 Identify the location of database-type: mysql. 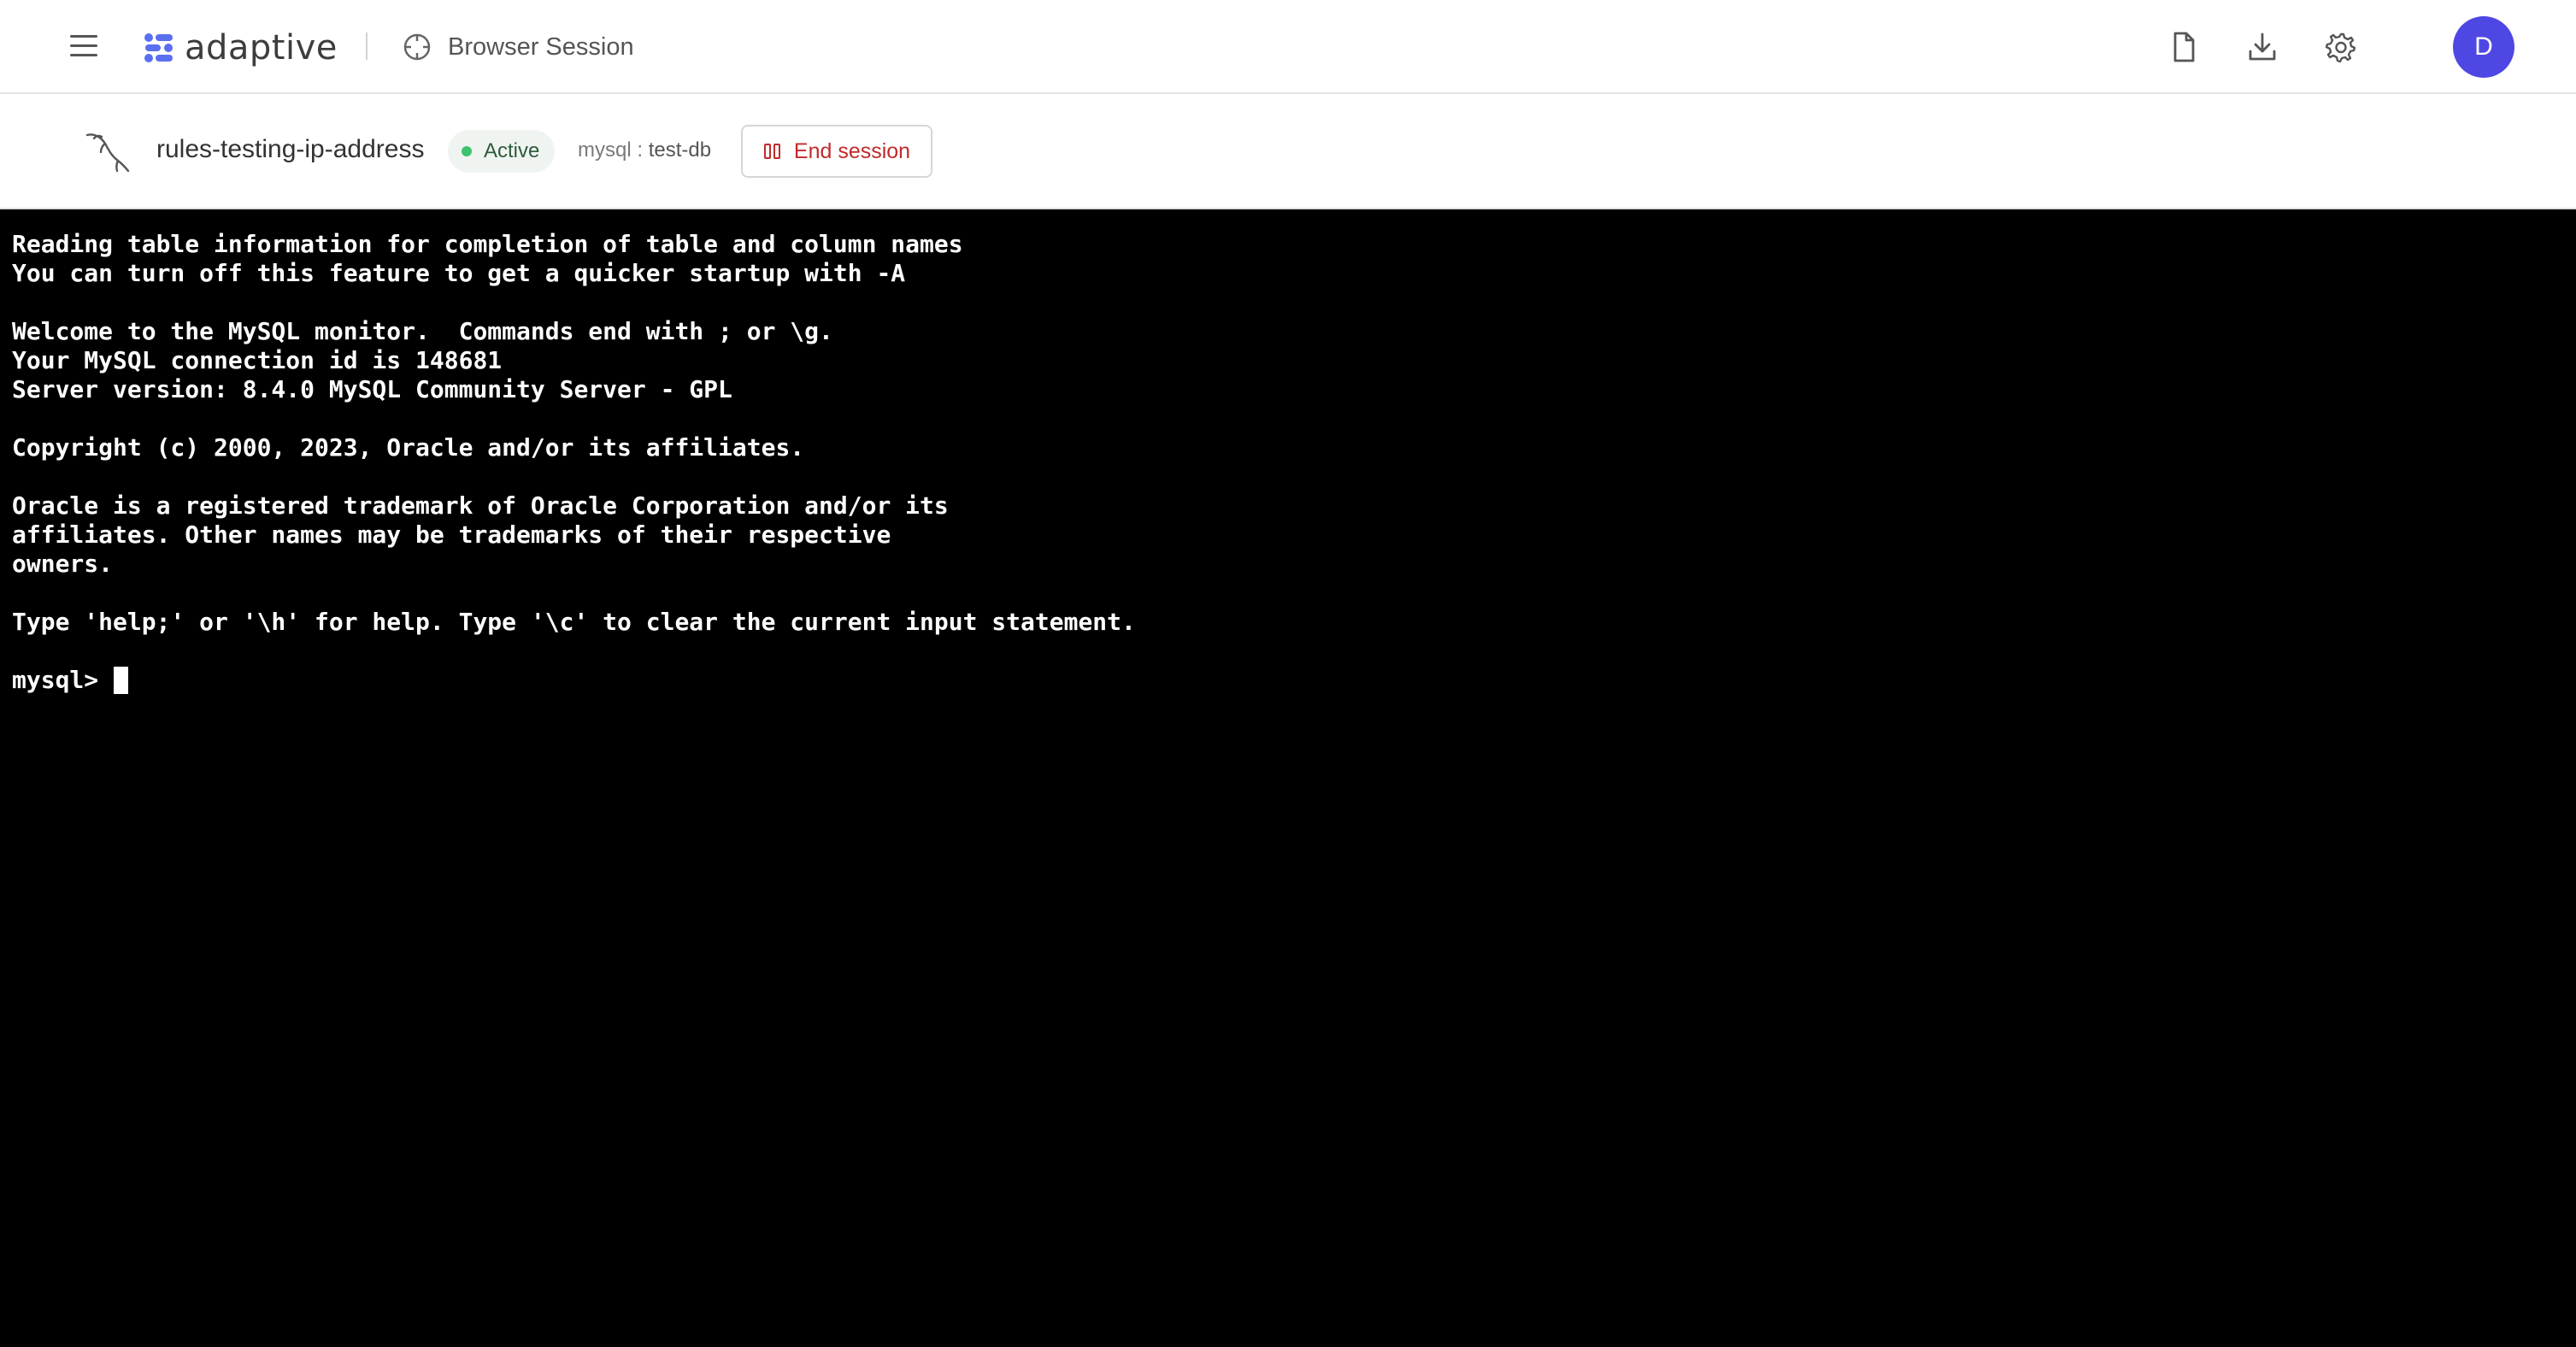
(605, 150).